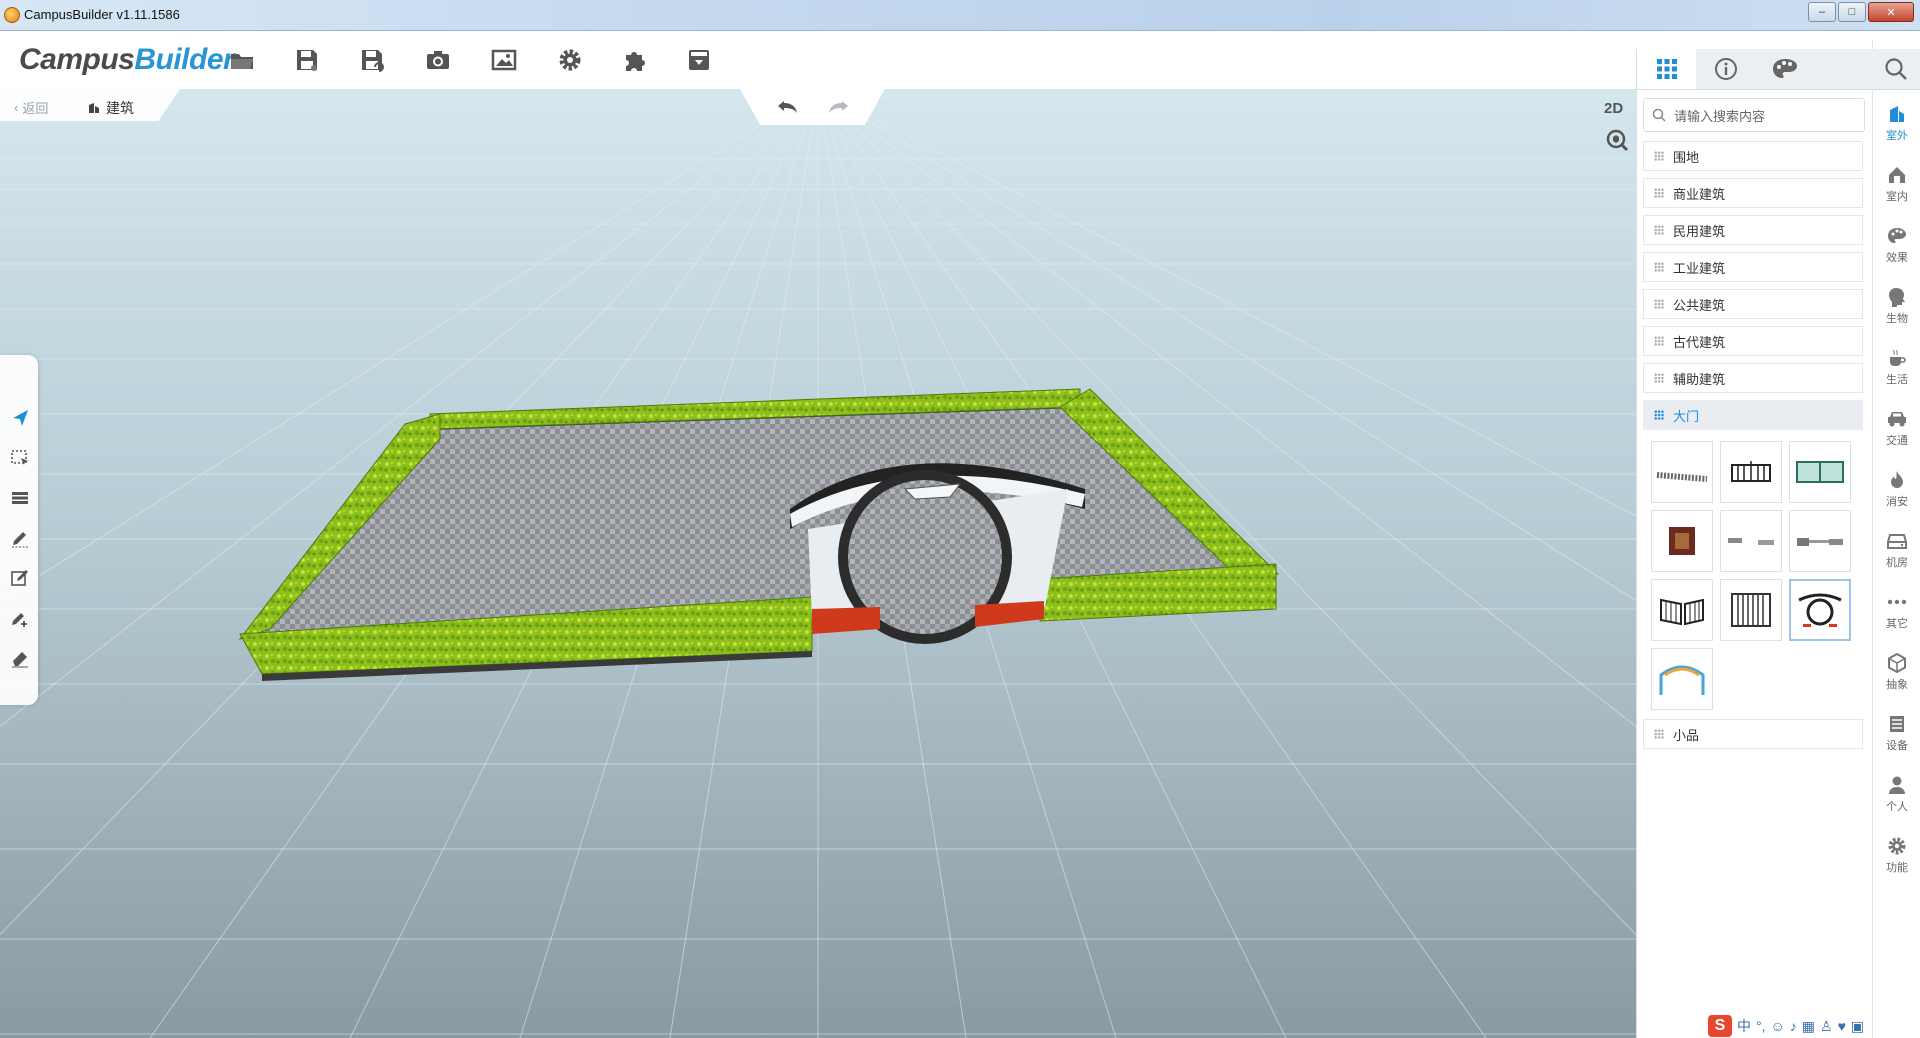 This screenshot has height=1038, width=1920. Describe the element at coordinates (1666, 69) in the screenshot. I see `tab-library` at that location.